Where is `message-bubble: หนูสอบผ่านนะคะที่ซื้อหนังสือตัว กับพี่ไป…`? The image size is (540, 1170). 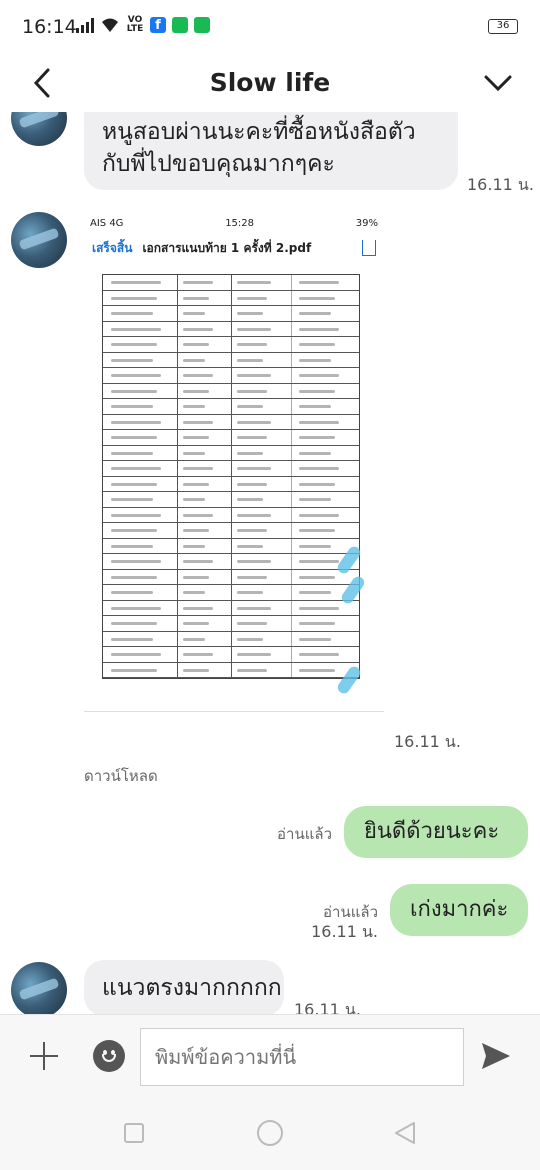
message-bubble: หนูสอบผ่านนะคะที่ซื้อหนังสือตัว กับพี่ไป… is located at coordinates (271, 151).